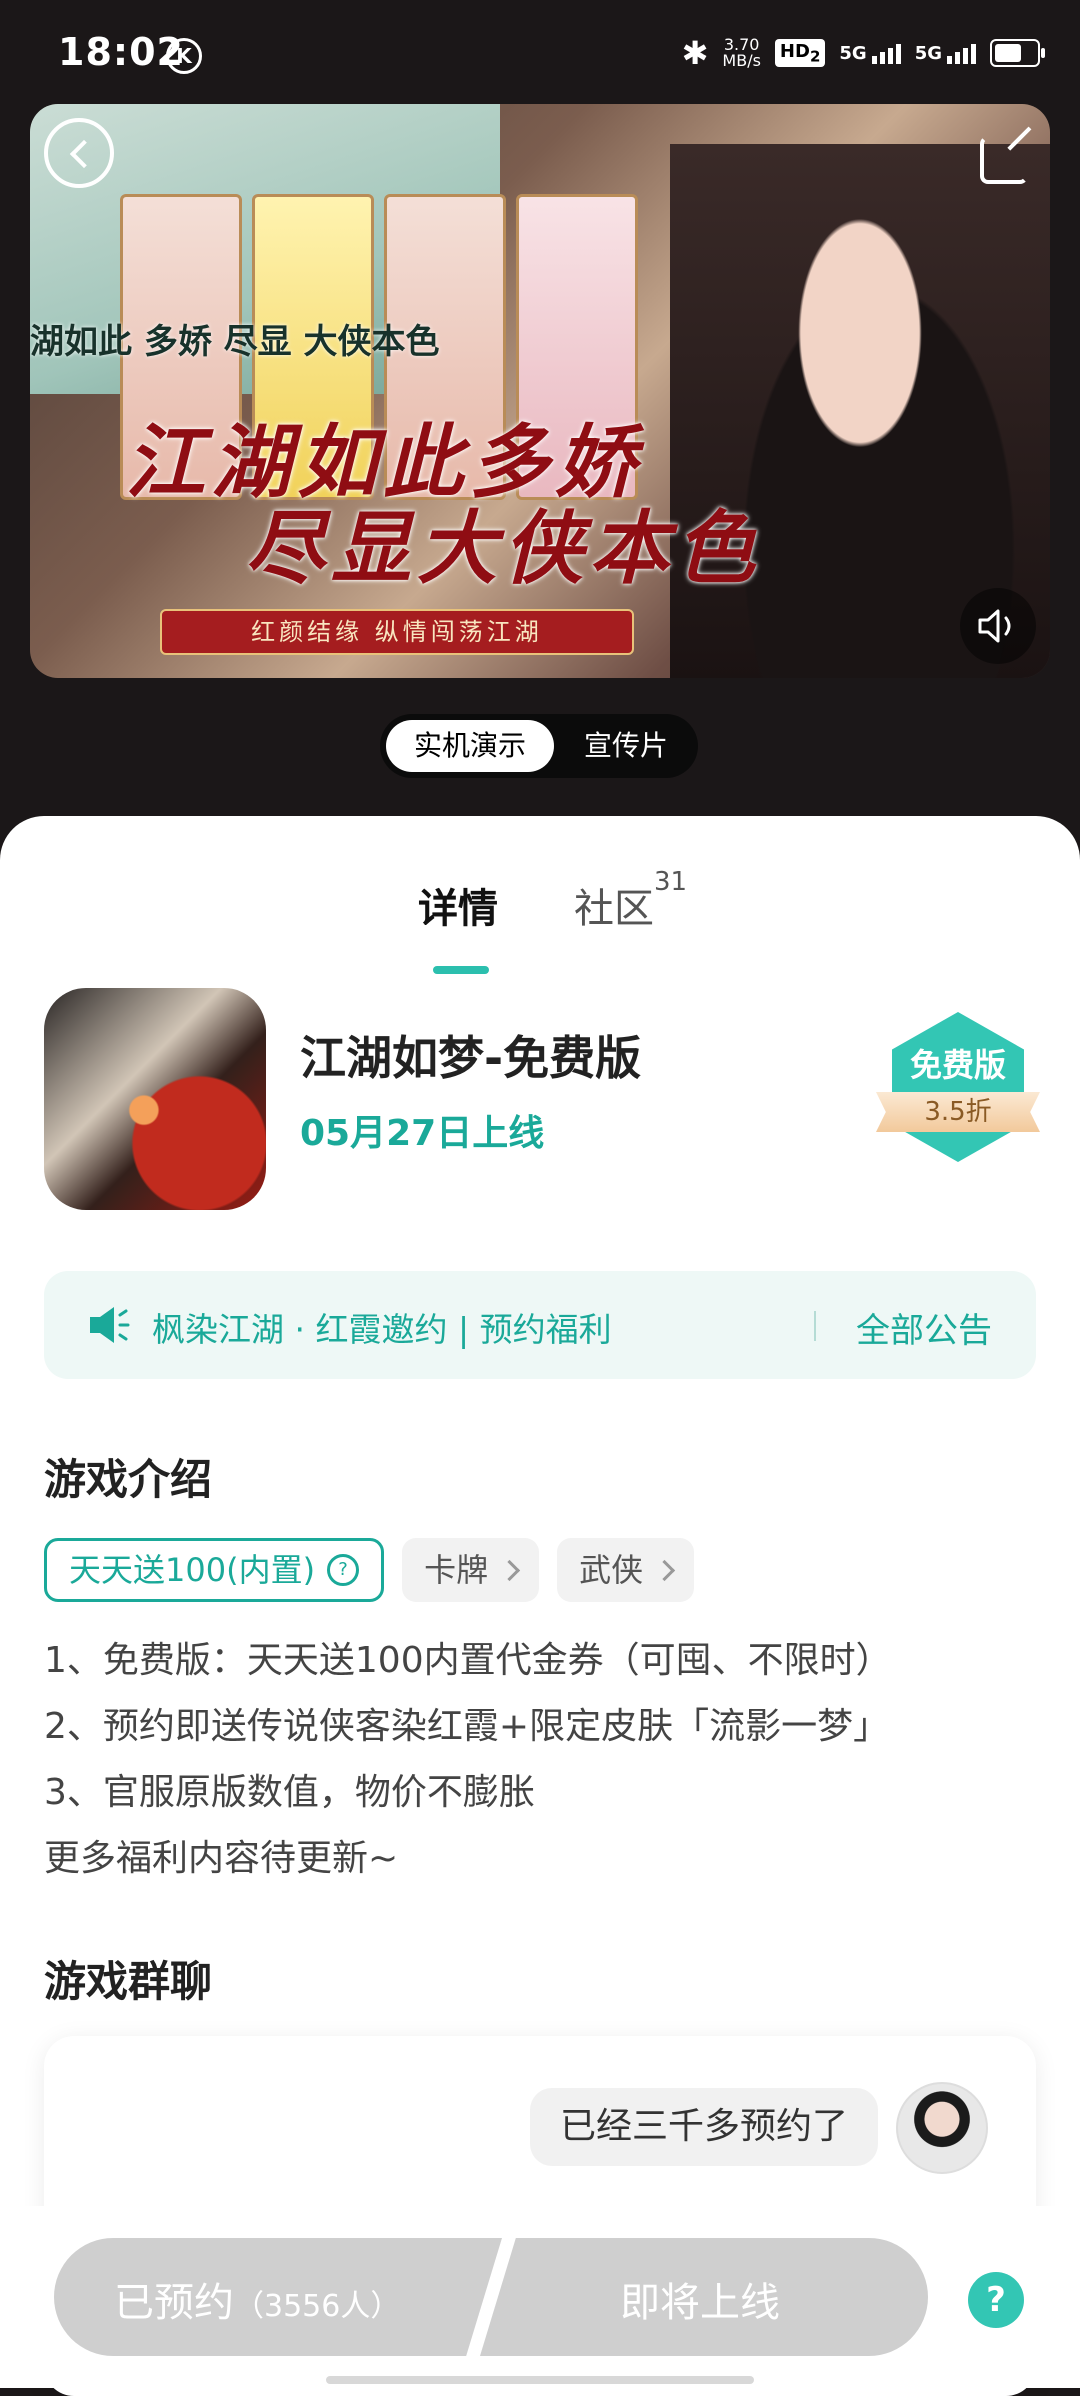 The width and height of the screenshot is (1080, 2396). I want to click on bluetooth-icon: ✱, so click(695, 53).